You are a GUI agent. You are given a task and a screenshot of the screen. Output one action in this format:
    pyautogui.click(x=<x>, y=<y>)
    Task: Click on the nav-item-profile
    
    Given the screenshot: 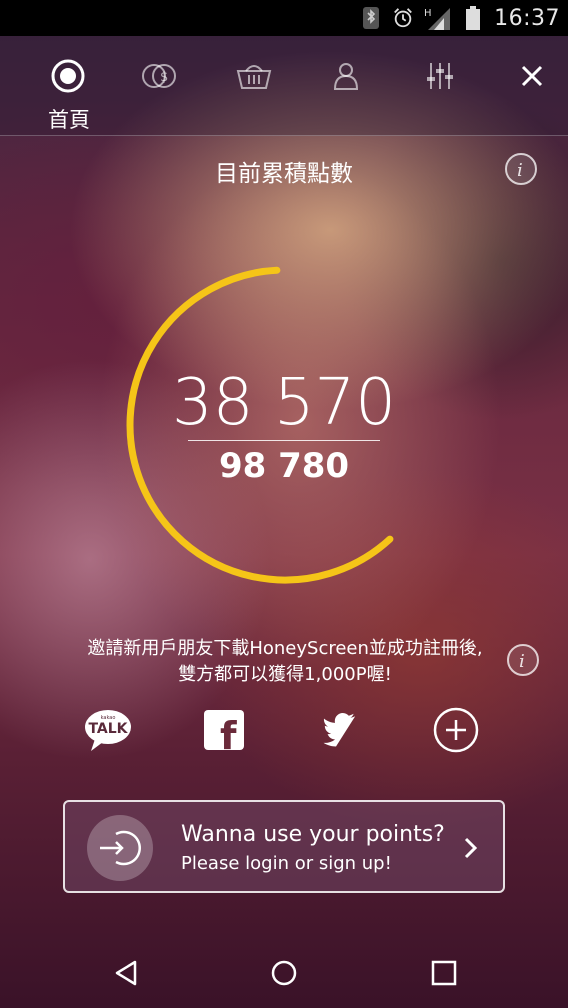 What is the action you would take?
    pyautogui.click(x=346, y=76)
    